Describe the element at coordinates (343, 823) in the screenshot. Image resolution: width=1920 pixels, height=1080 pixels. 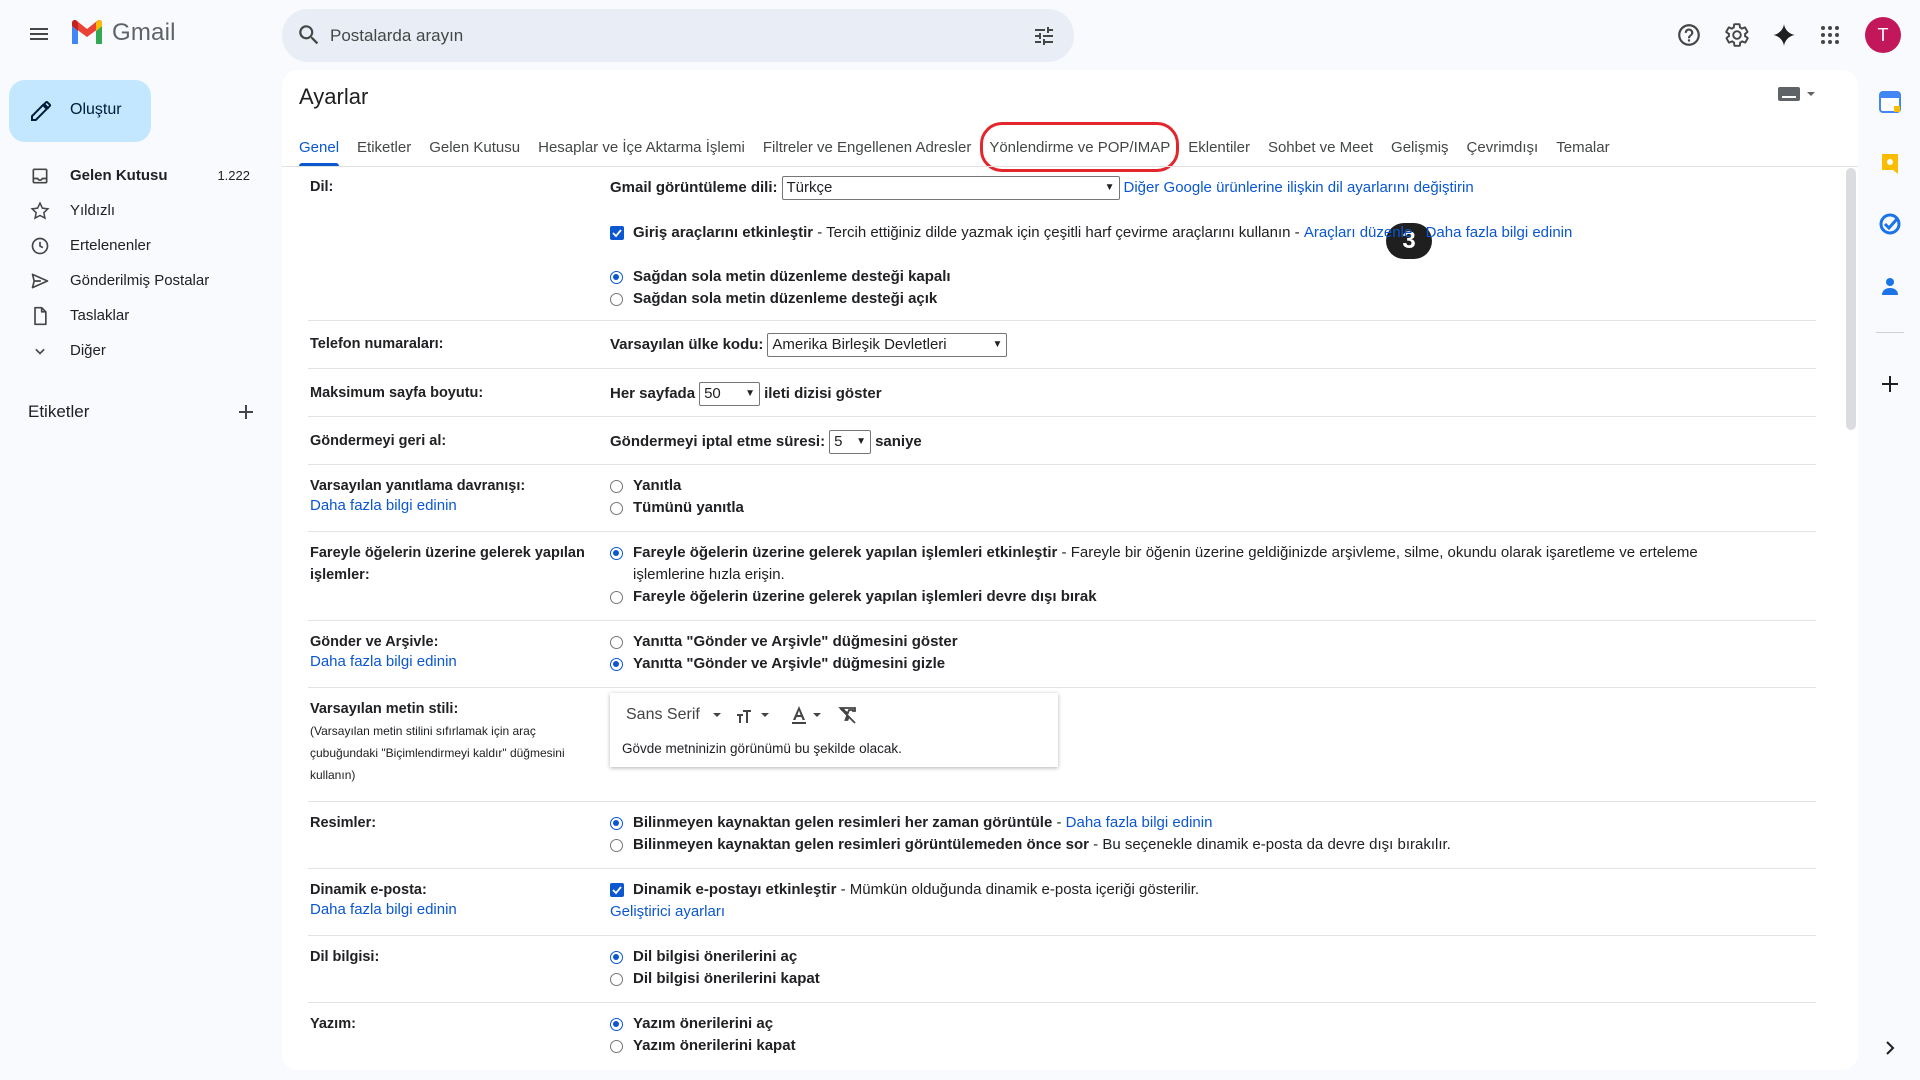
I see `row-label: Resimler:` at that location.